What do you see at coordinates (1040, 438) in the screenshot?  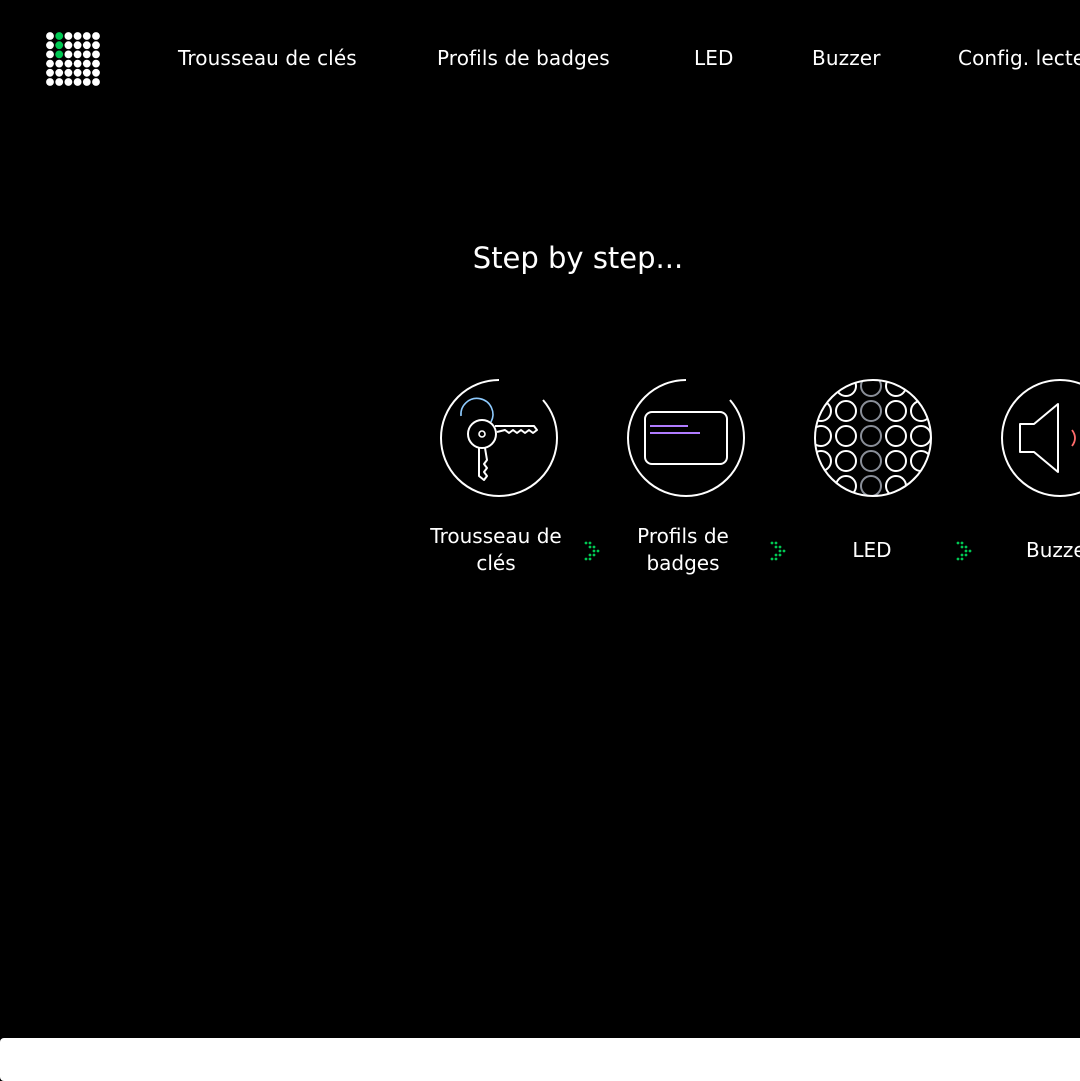 I see `speaker-icon` at bounding box center [1040, 438].